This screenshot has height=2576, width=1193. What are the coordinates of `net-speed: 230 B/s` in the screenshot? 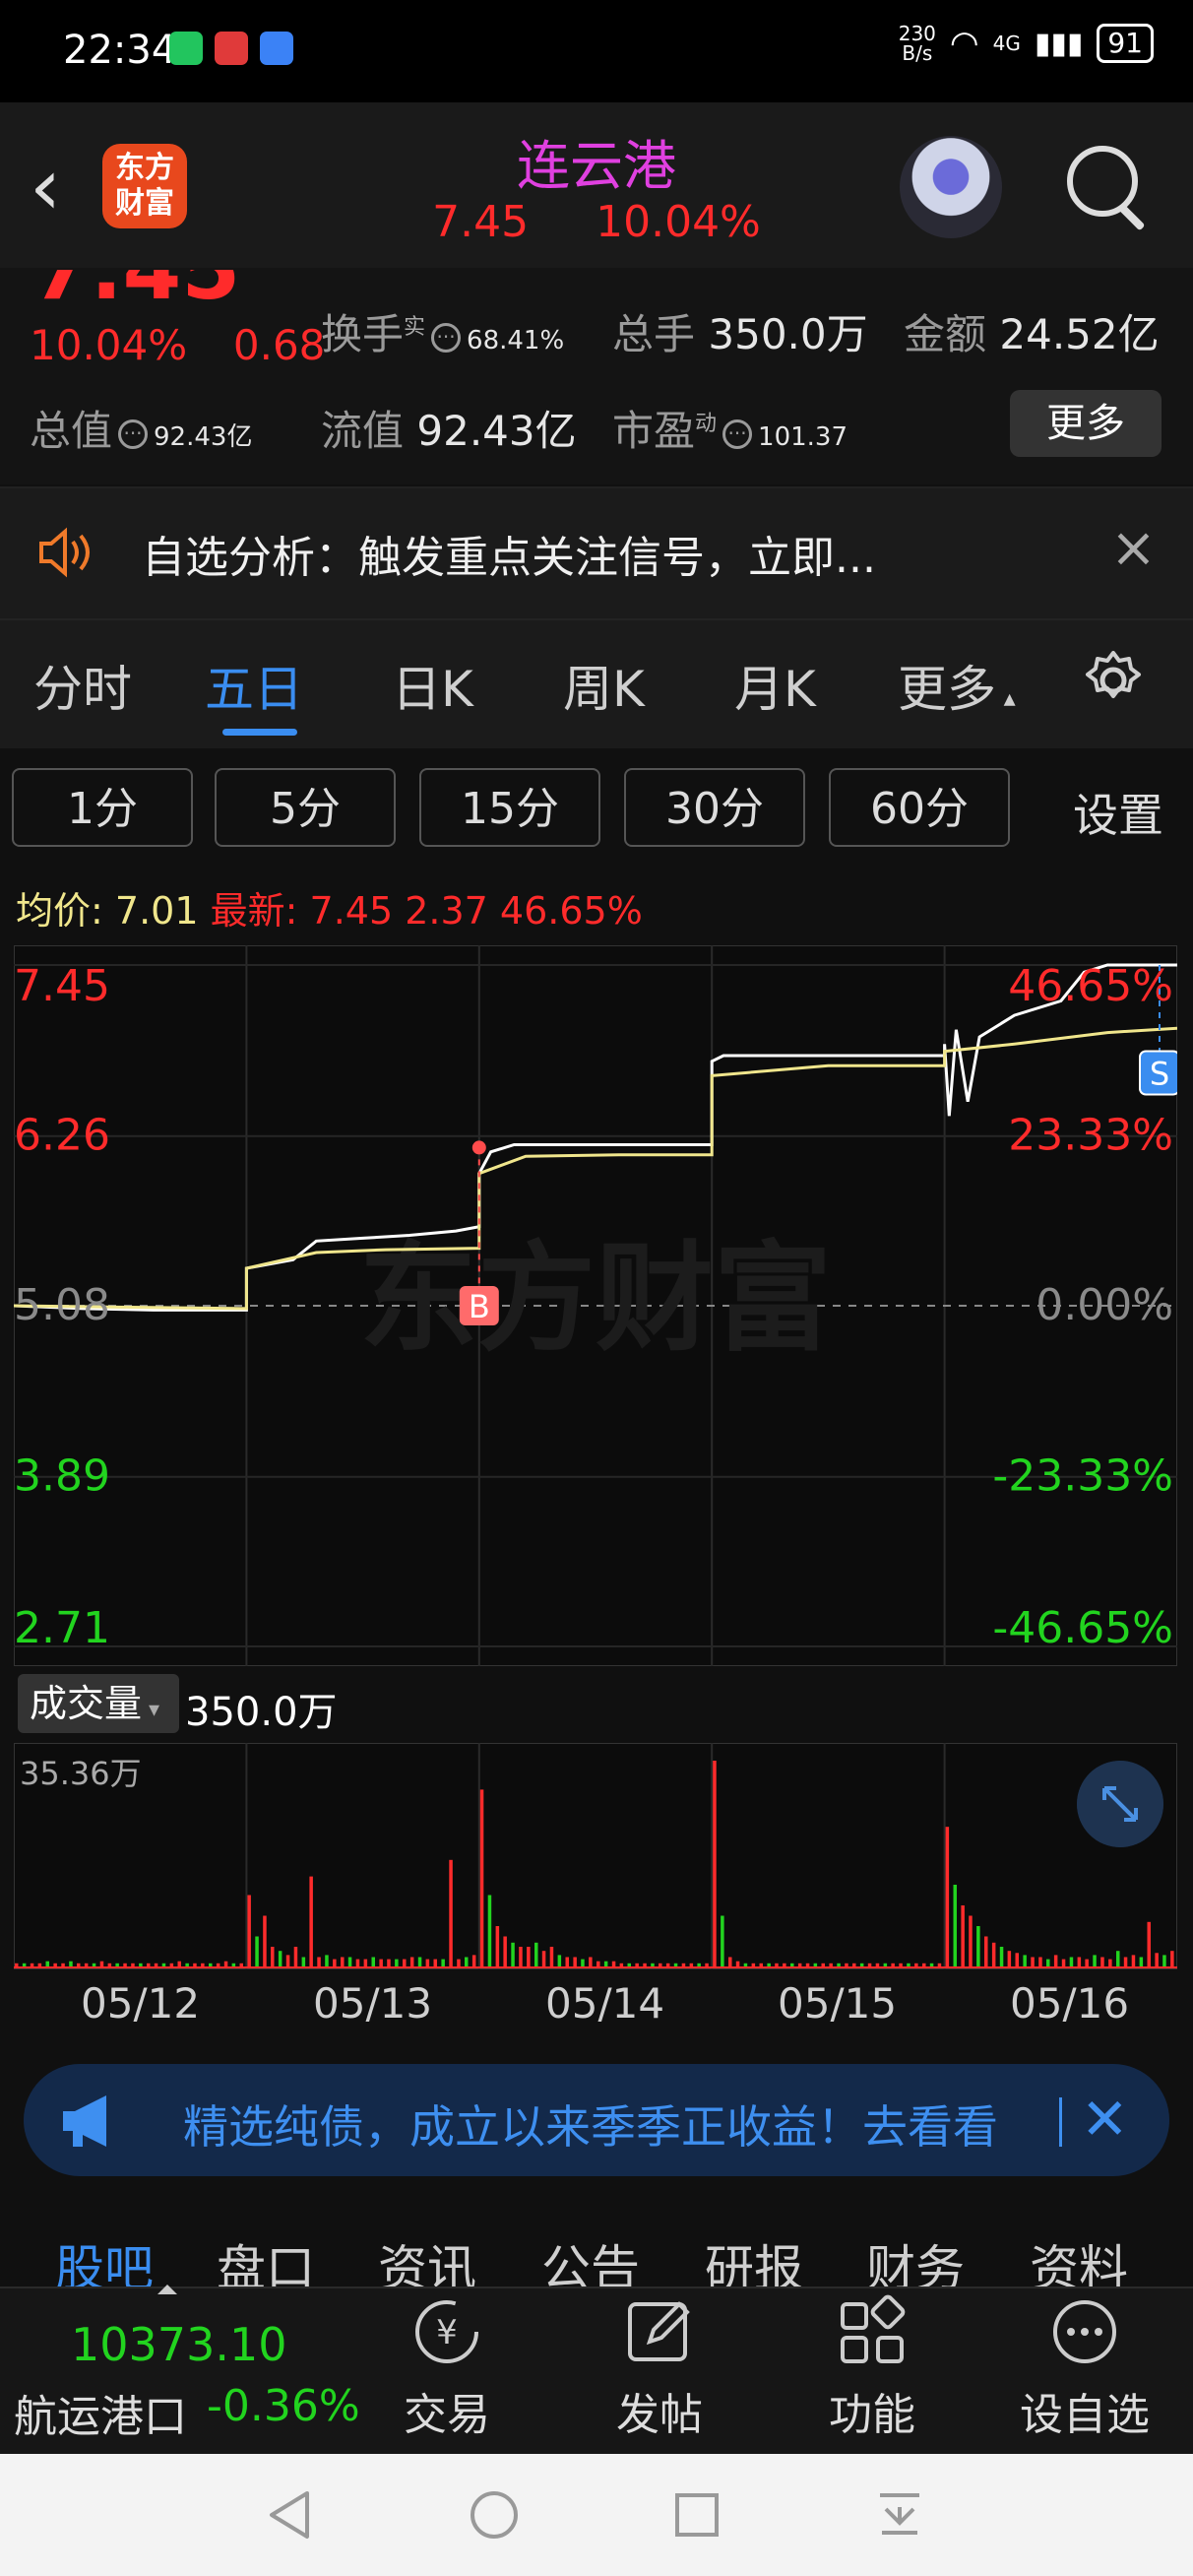 It's located at (917, 43).